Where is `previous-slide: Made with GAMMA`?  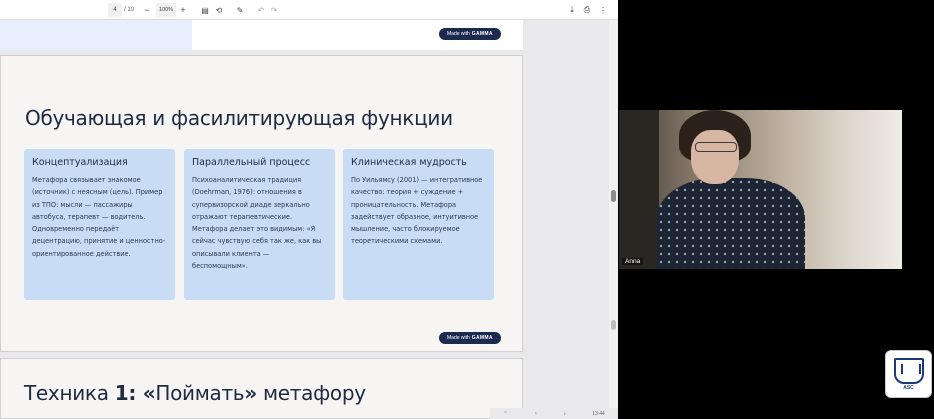 previous-slide: Made with GAMMA is located at coordinates (261, 35).